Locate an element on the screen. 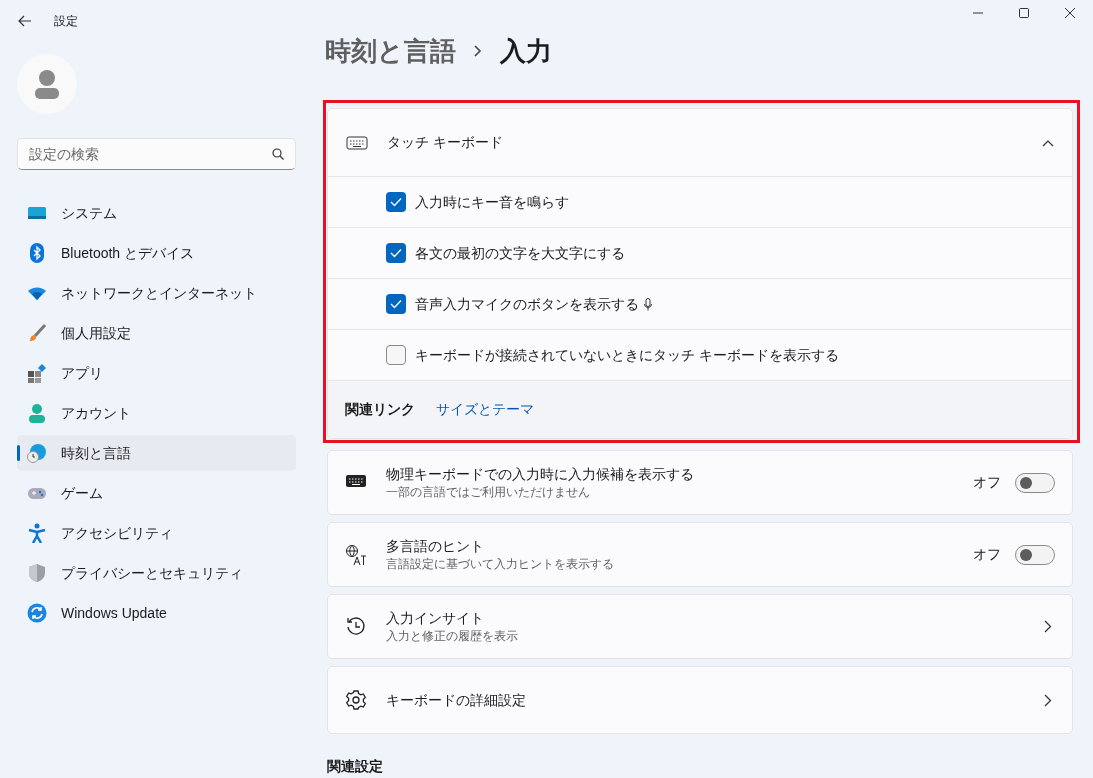 The width and height of the screenshot is (1093, 778). sidebar-item: 時刻と言語 is located at coordinates (156, 453).